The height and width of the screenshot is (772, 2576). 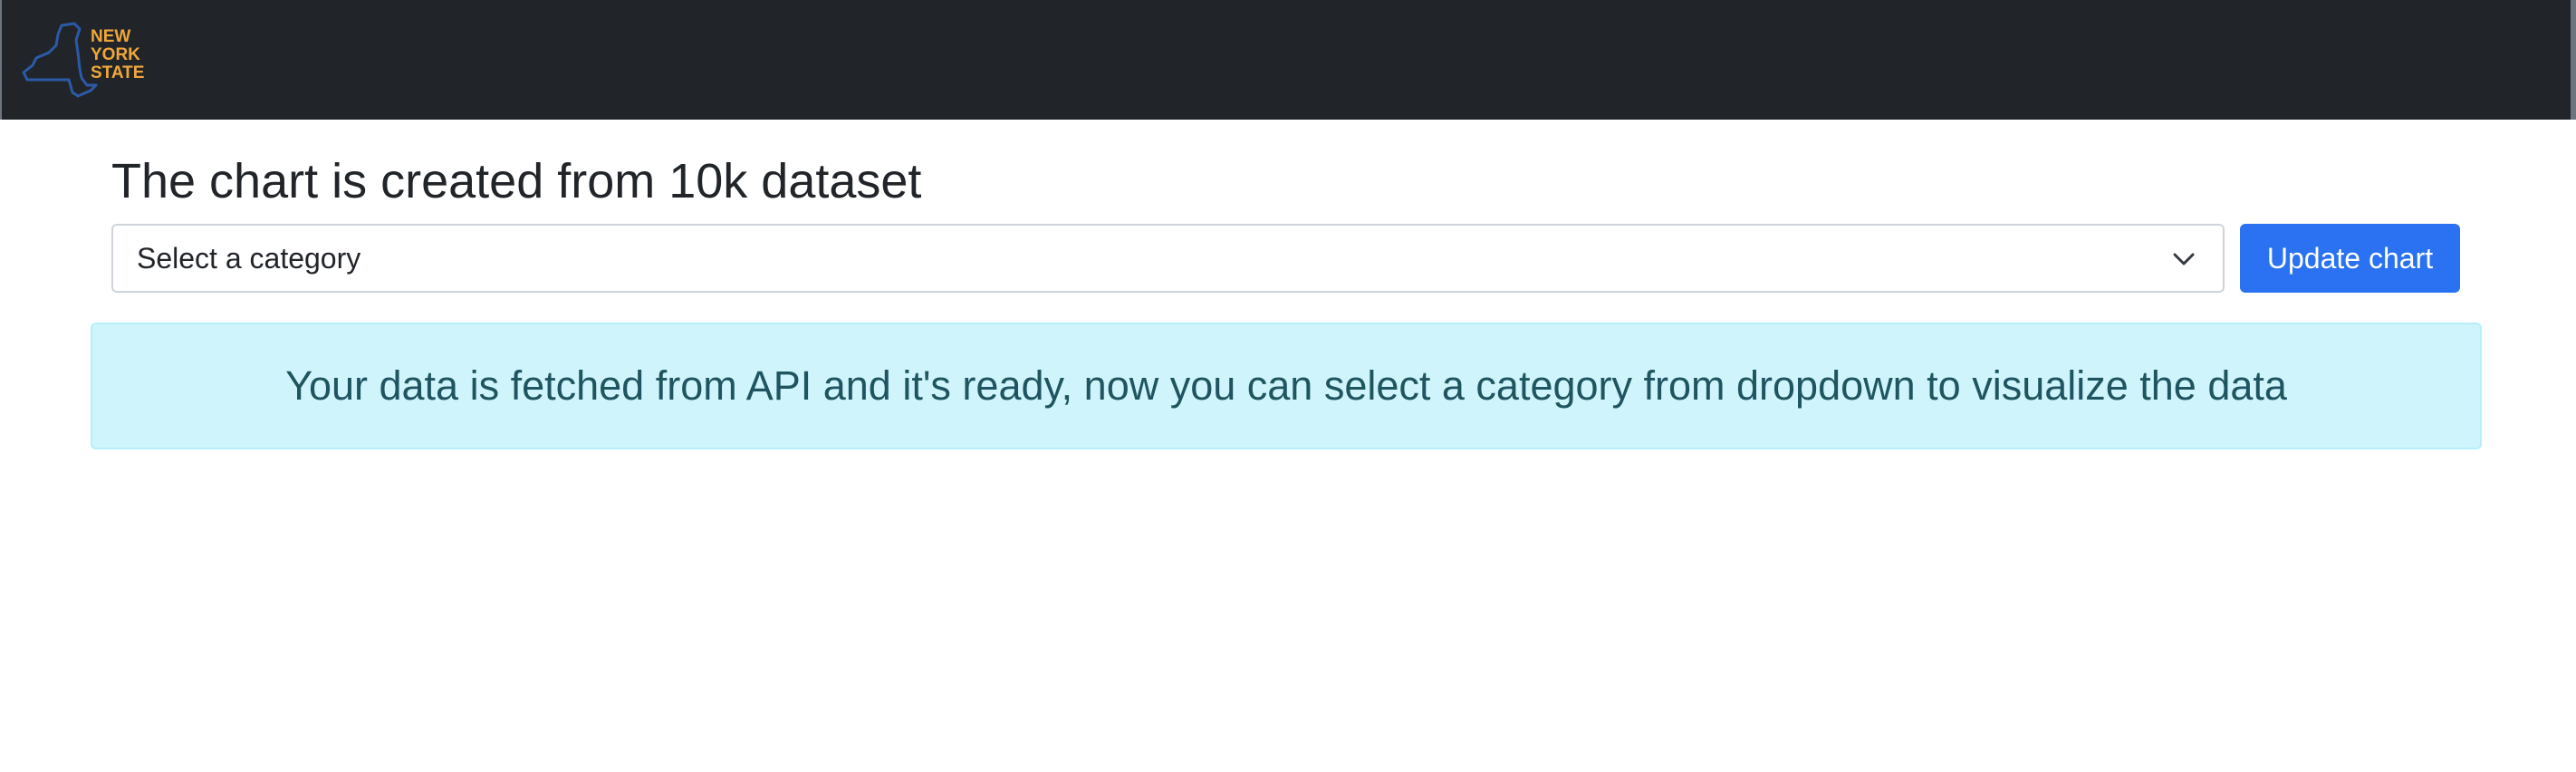 What do you see at coordinates (1168, 258) in the screenshot?
I see `category-select: Select a category` at bounding box center [1168, 258].